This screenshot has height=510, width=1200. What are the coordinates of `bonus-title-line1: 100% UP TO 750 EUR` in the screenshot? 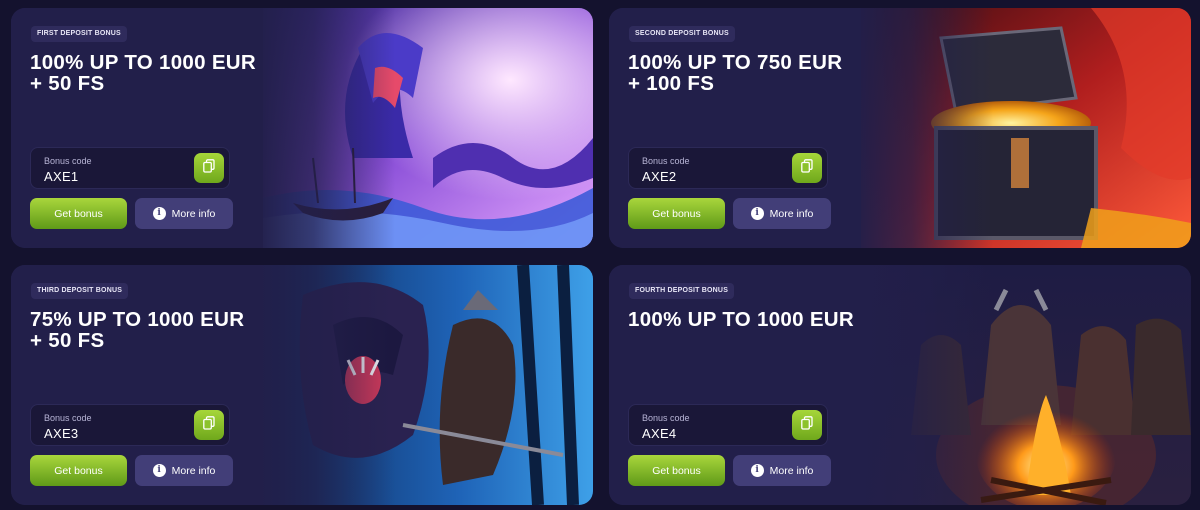 It's located at (735, 62).